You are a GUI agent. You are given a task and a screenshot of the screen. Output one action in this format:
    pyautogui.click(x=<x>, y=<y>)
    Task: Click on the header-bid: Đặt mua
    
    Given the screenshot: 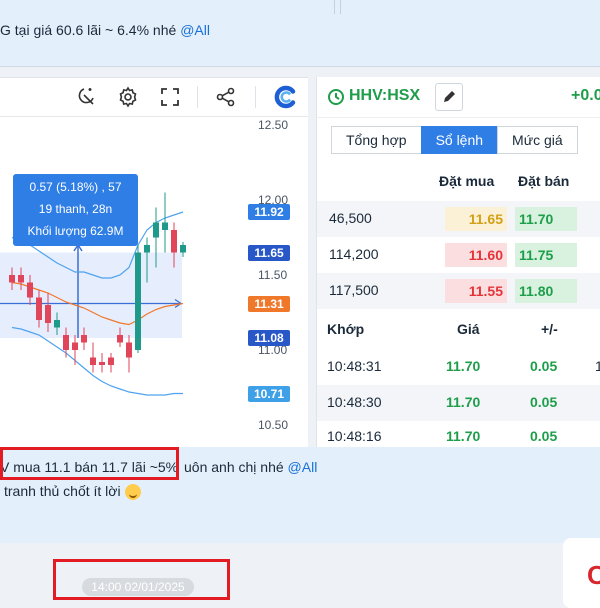 What is the action you would take?
    pyautogui.click(x=467, y=181)
    